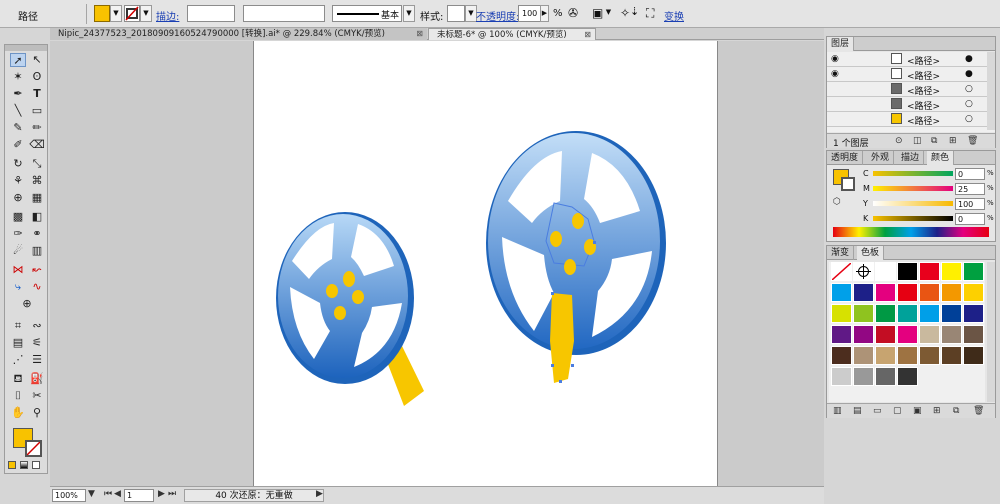  What do you see at coordinates (254, 495) in the screenshot?
I see `status-readout: 40 次还原：无重做` at bounding box center [254, 495].